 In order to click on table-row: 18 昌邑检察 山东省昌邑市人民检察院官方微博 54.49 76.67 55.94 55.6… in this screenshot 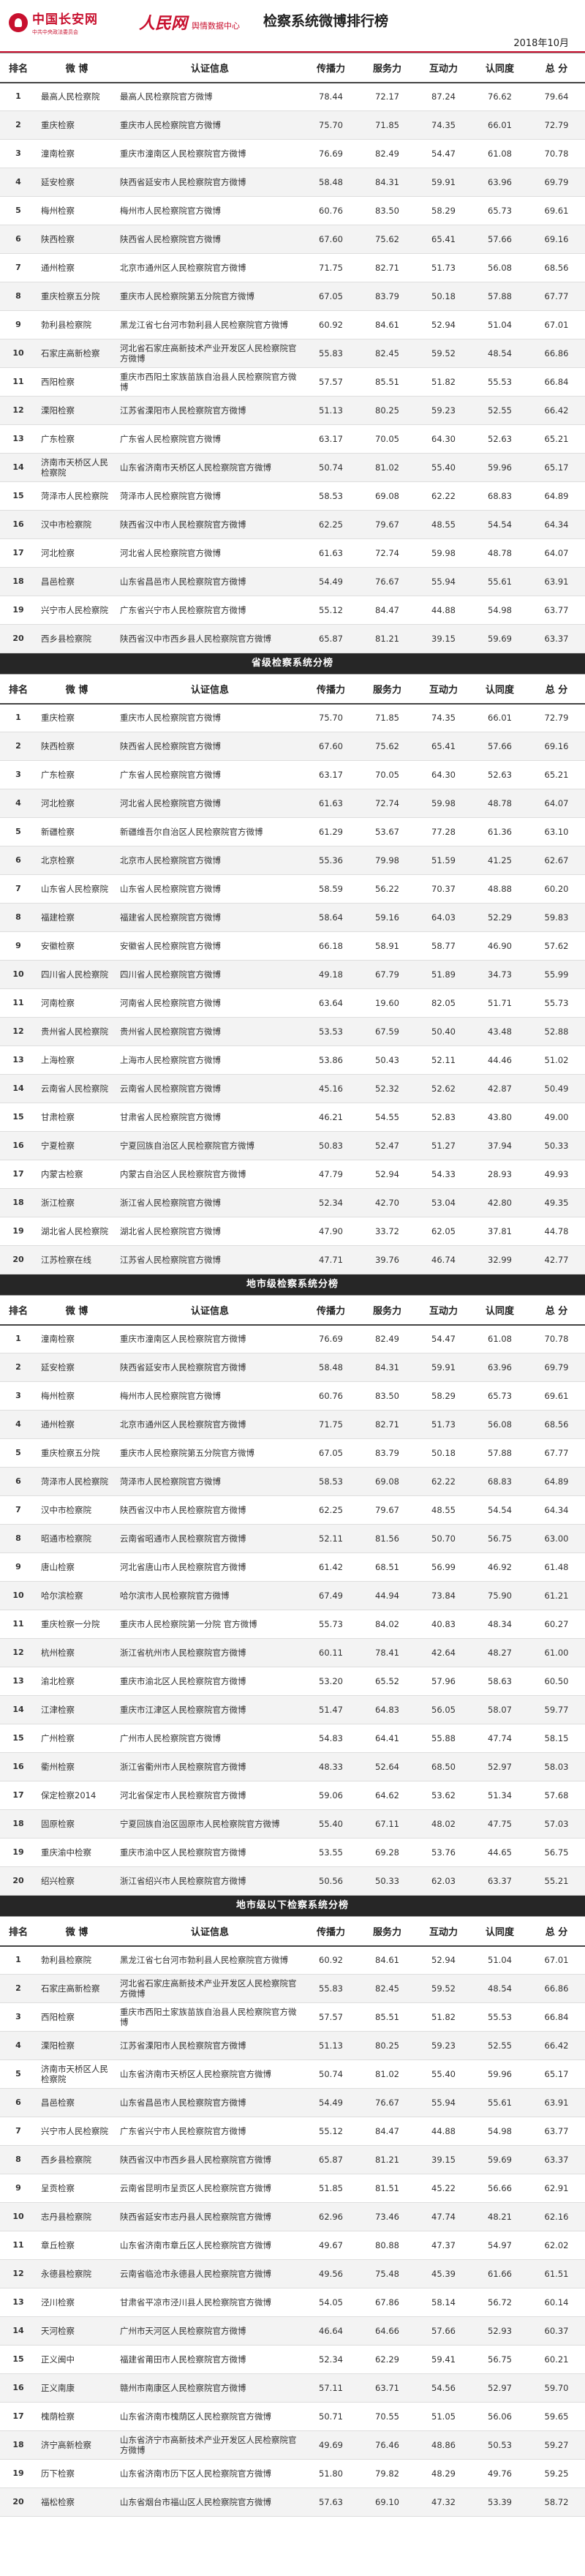, I will do `click(292, 581)`.